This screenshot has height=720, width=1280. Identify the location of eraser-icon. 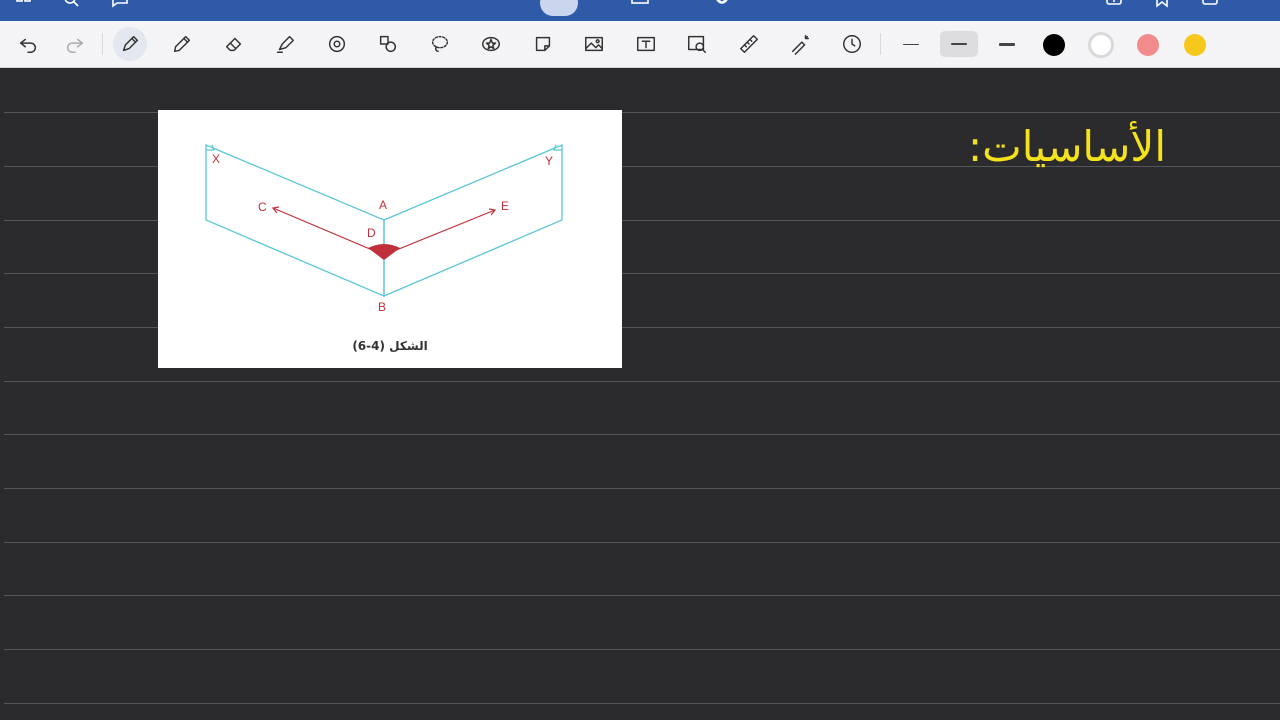
(234, 44).